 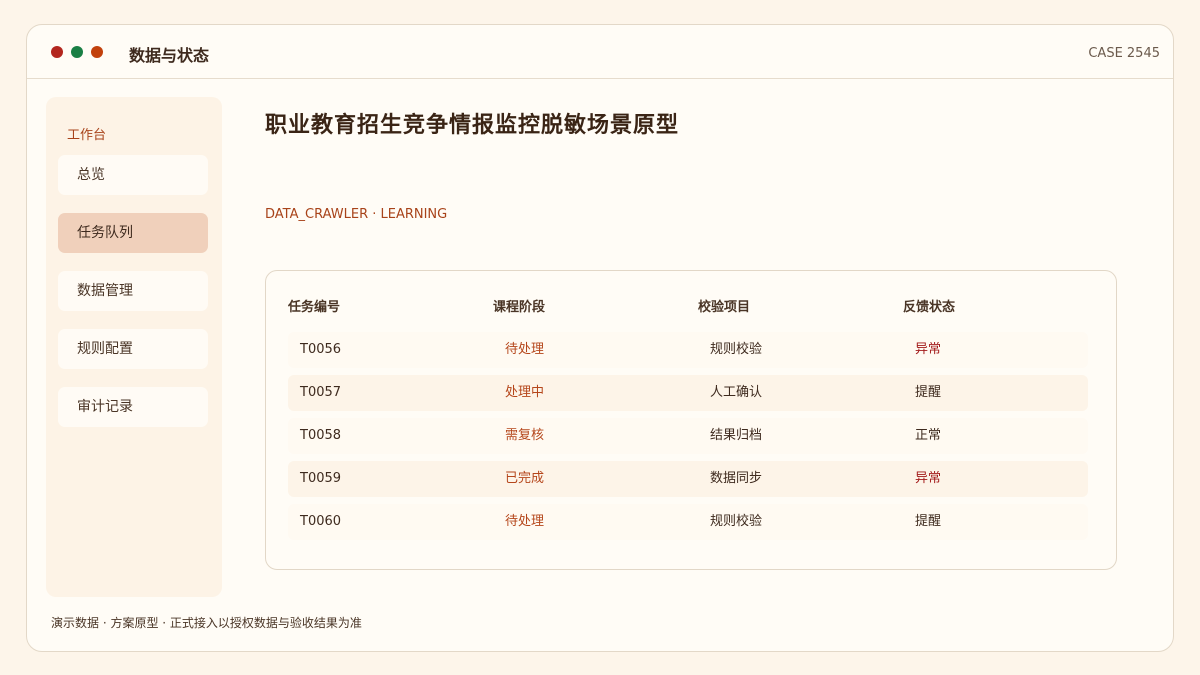 What do you see at coordinates (724, 307) in the screenshot?
I see `column-header-check-item: 校验项目` at bounding box center [724, 307].